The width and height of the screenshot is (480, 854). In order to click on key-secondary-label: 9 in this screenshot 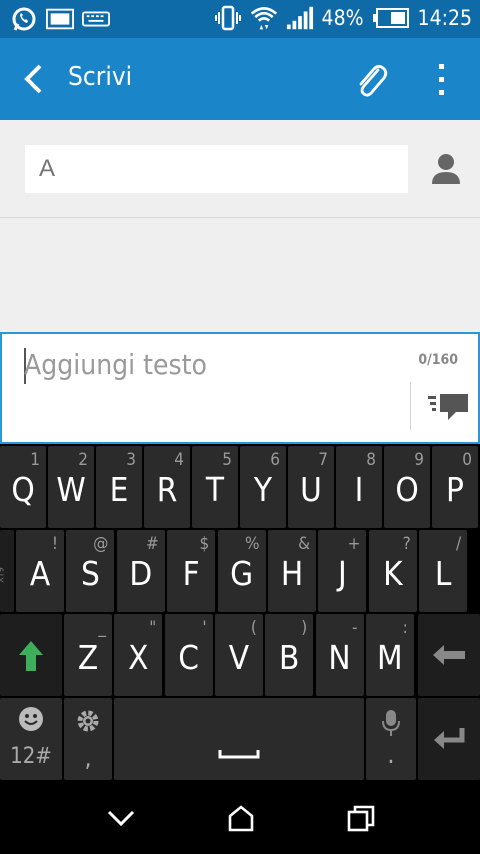, I will do `click(419, 460)`.